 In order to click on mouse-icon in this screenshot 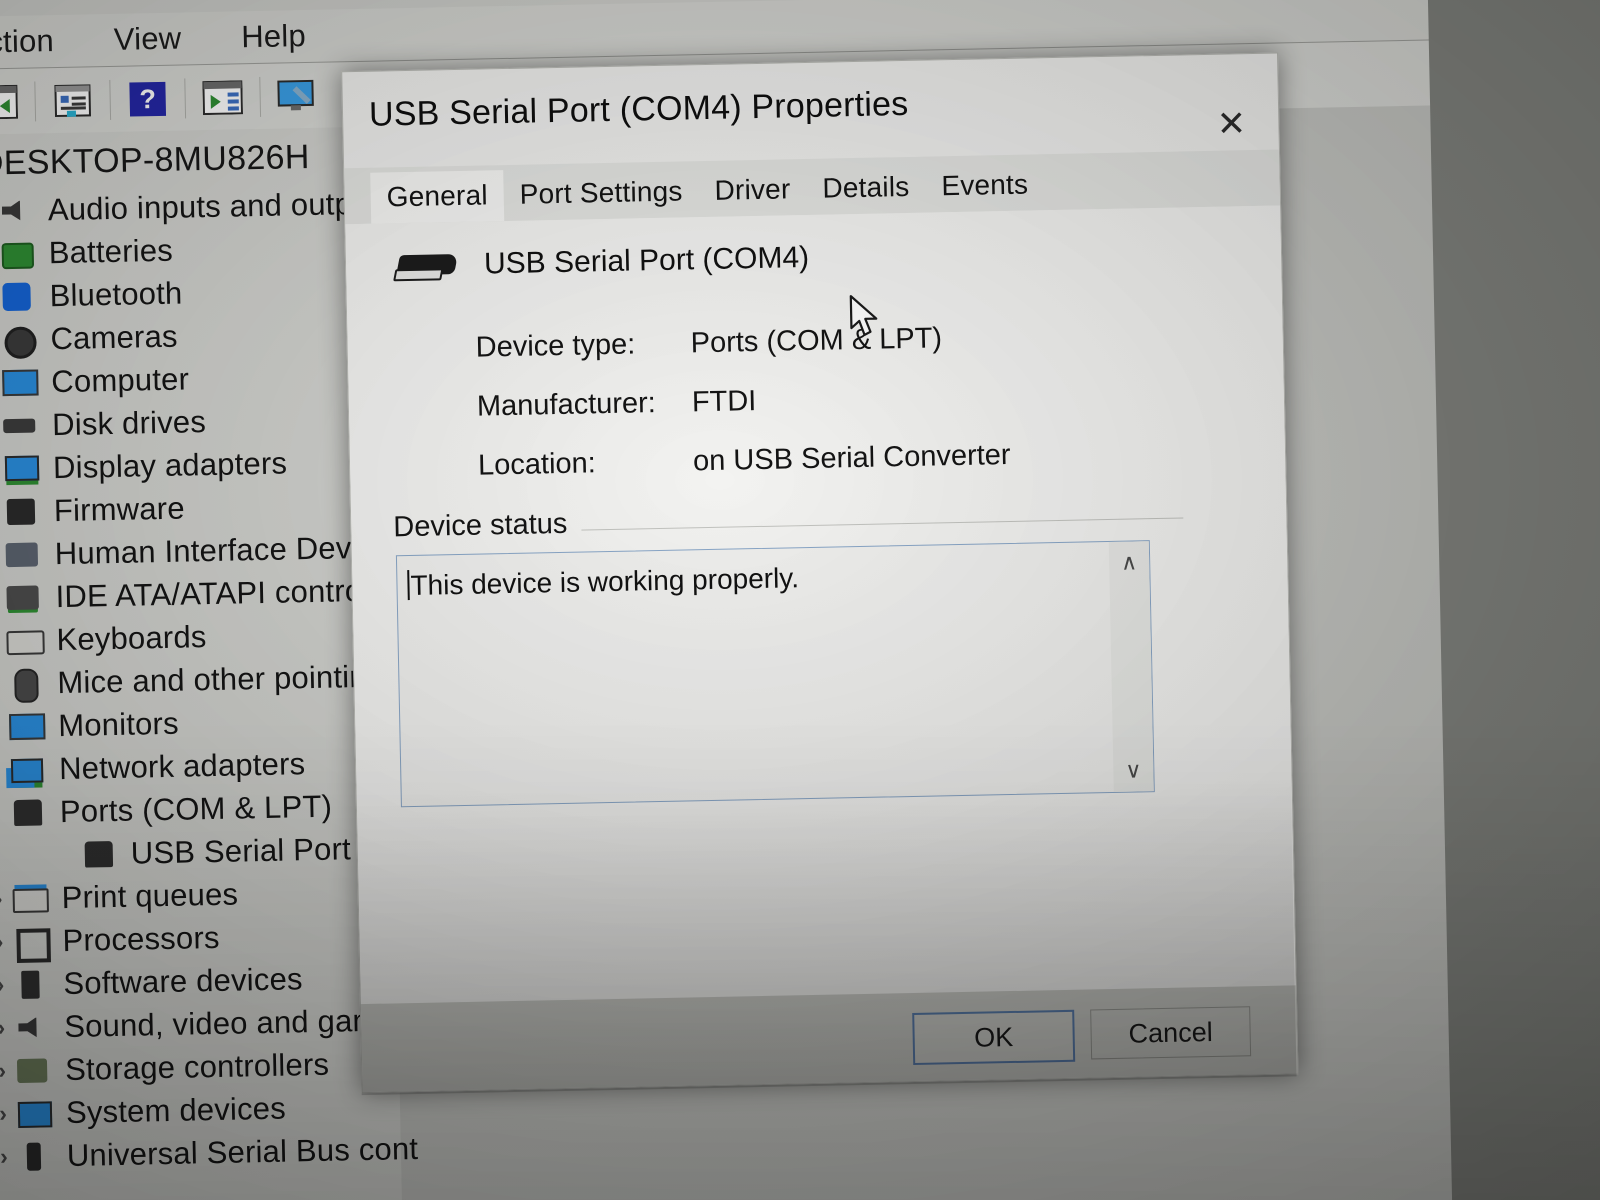, I will do `click(25, 684)`.